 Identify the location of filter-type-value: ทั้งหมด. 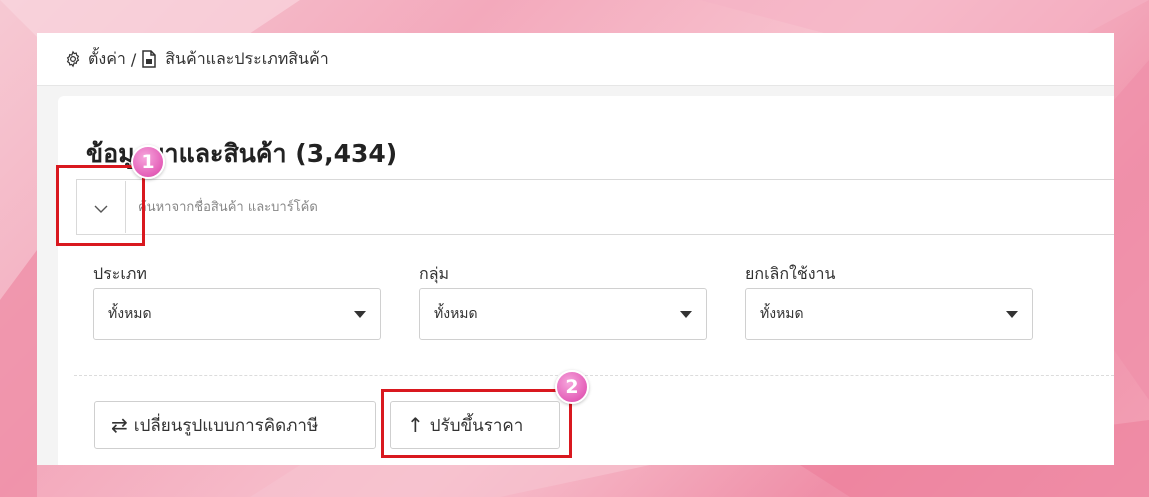
(130, 314).